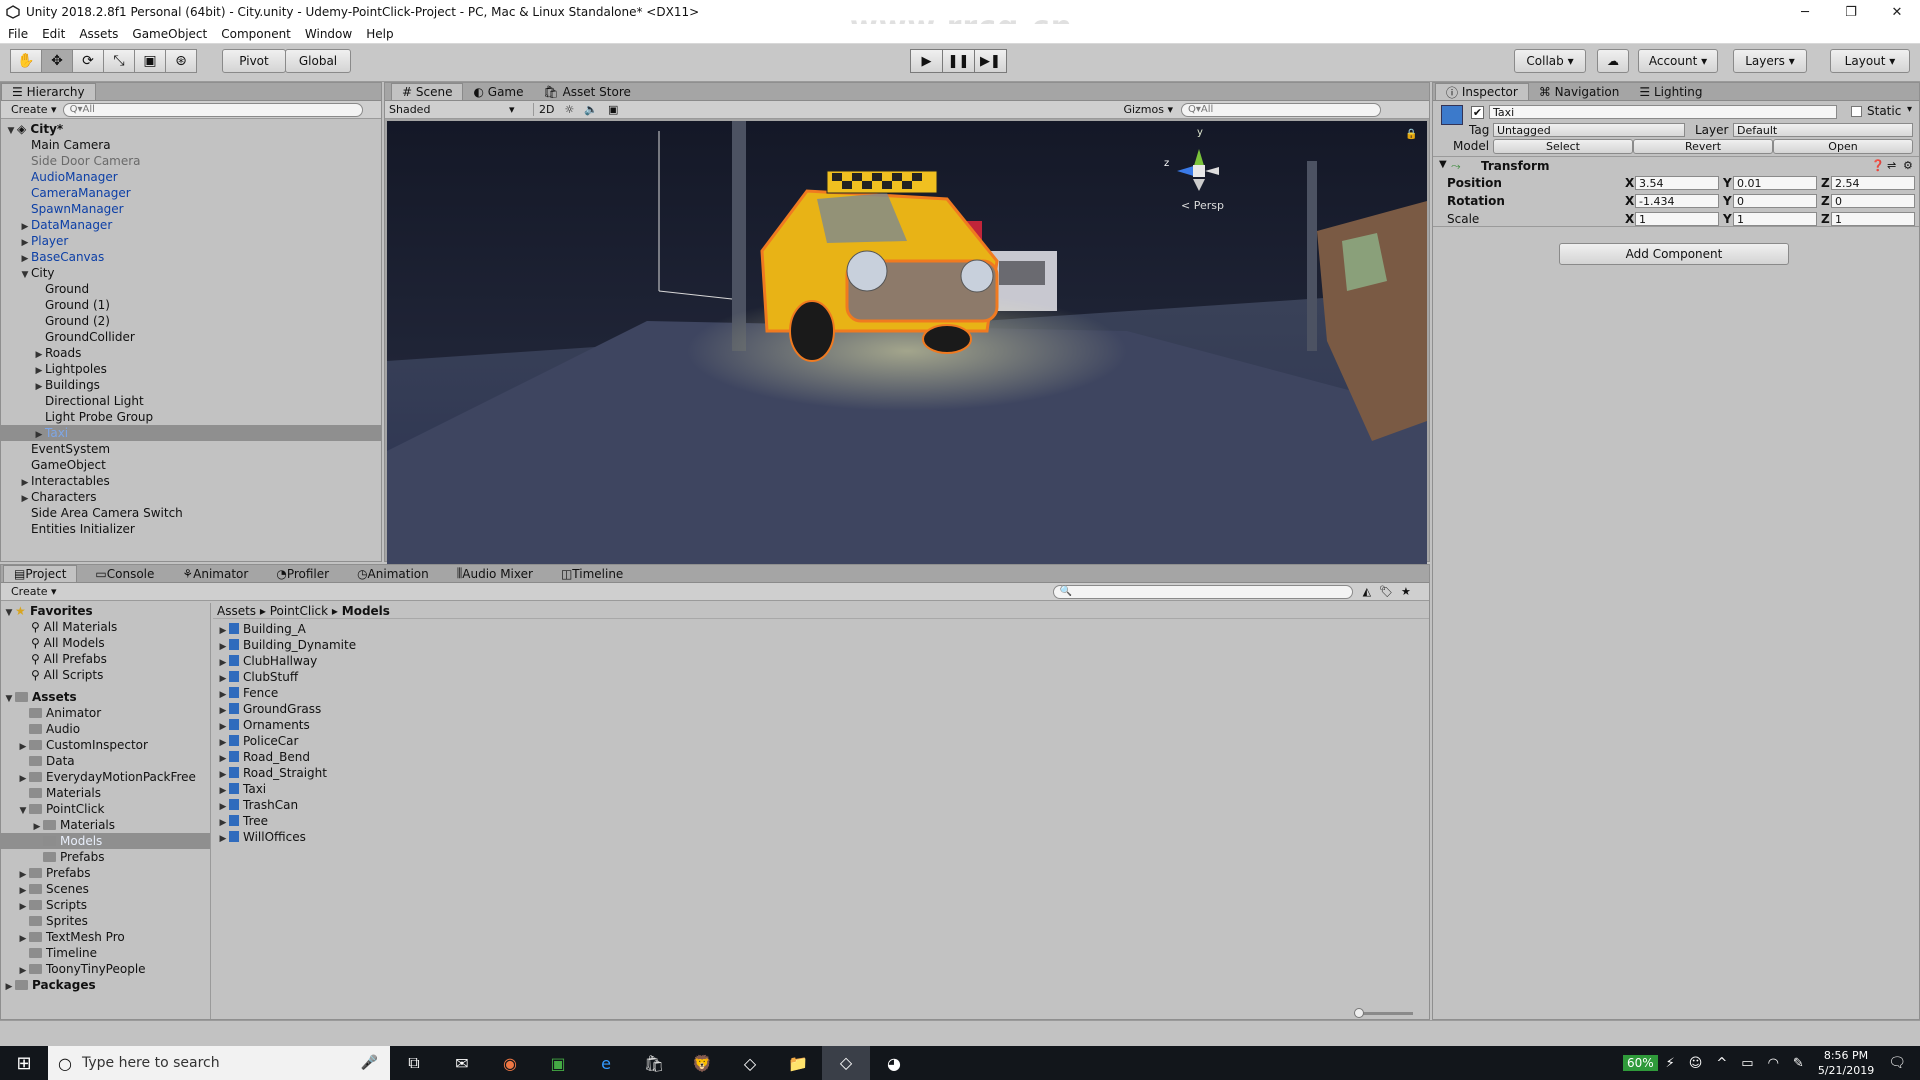 This screenshot has height=1080, width=1920. Describe the element at coordinates (1443, 164) in the screenshot. I see `transform-expand-icon: ▼` at that location.